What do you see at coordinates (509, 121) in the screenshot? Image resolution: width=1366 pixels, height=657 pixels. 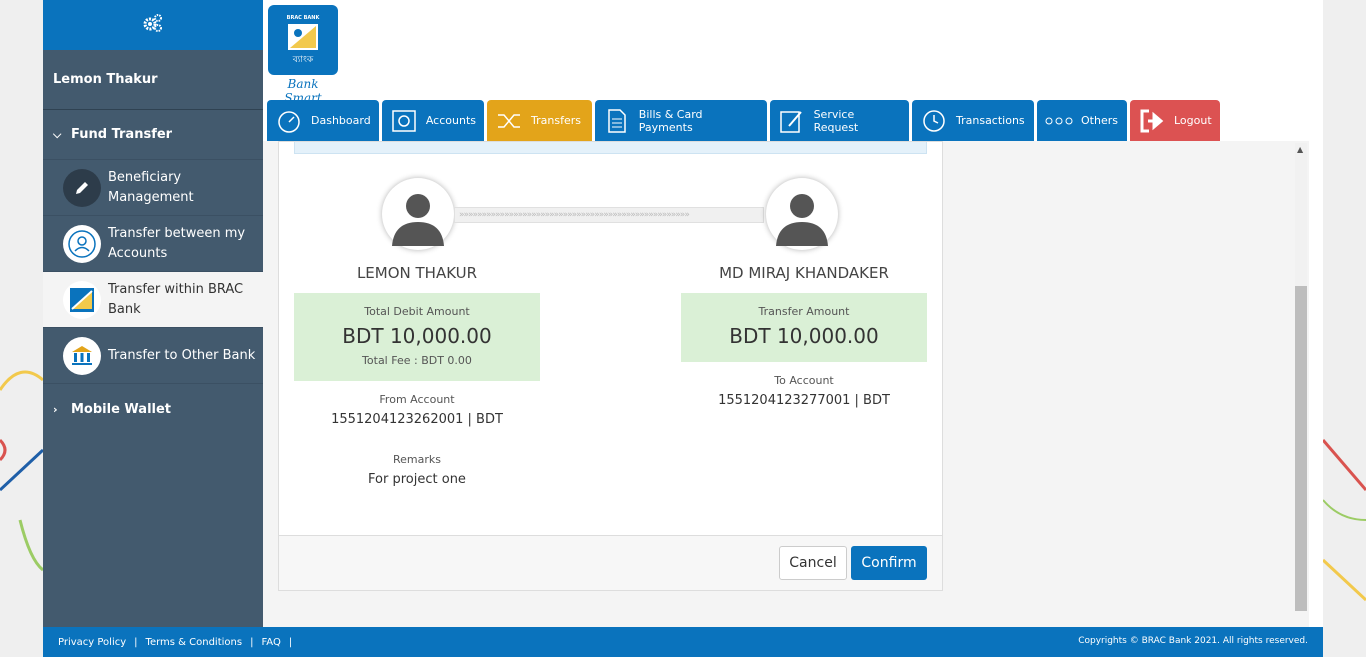 I see `shuffle-icon` at bounding box center [509, 121].